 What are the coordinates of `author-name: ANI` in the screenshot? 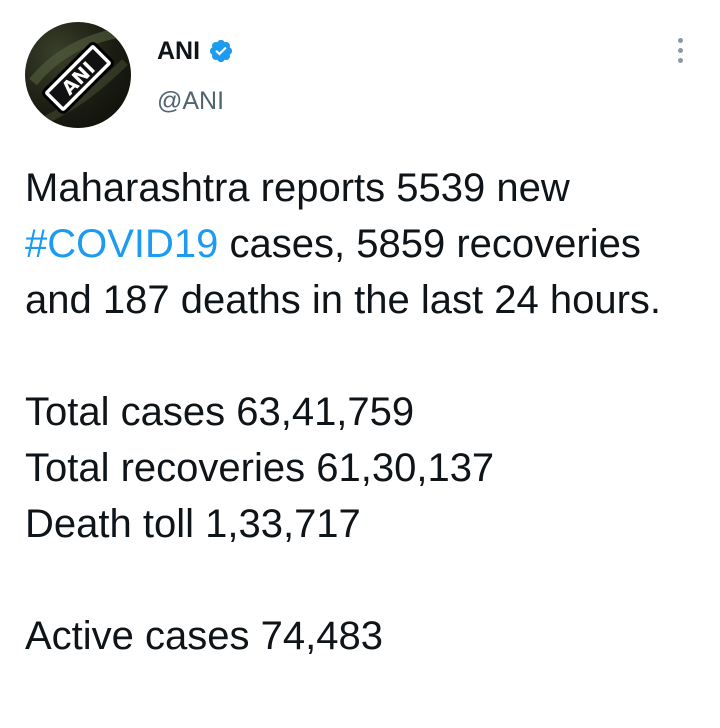 It's located at (195, 51).